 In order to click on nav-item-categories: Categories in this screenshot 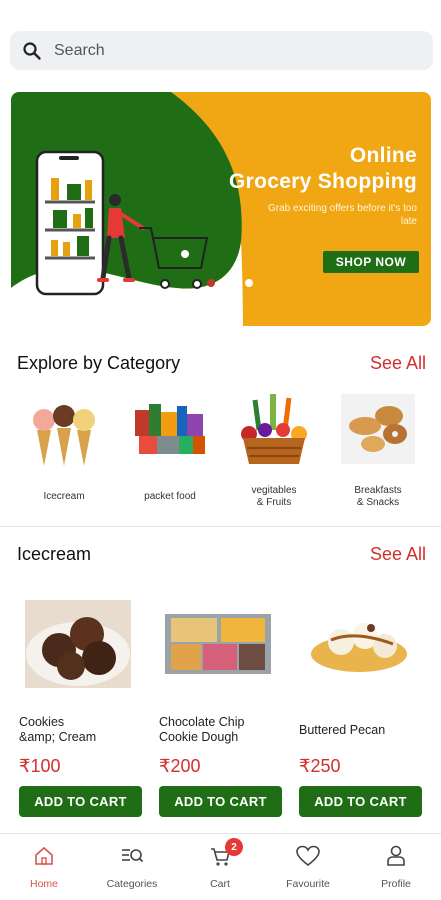, I will do `click(132, 866)`.